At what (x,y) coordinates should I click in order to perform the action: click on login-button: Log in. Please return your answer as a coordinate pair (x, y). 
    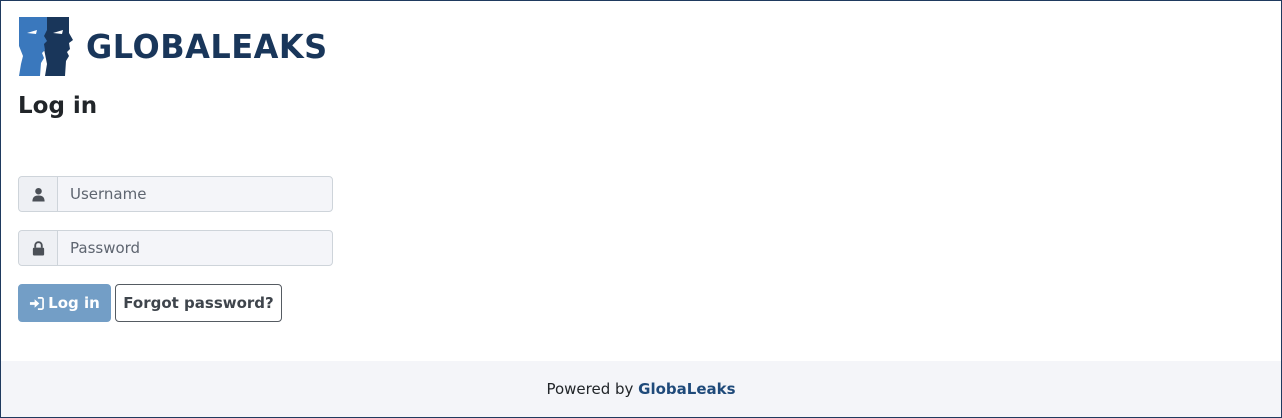
    Looking at the image, I should click on (64, 303).